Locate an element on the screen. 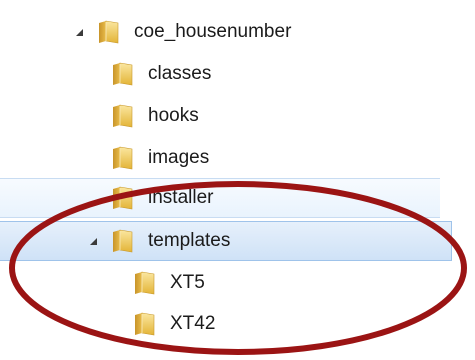 Image resolution: width=475 pixels, height=360 pixels. tree-item-xt42: XT42 is located at coordinates (220, 324).